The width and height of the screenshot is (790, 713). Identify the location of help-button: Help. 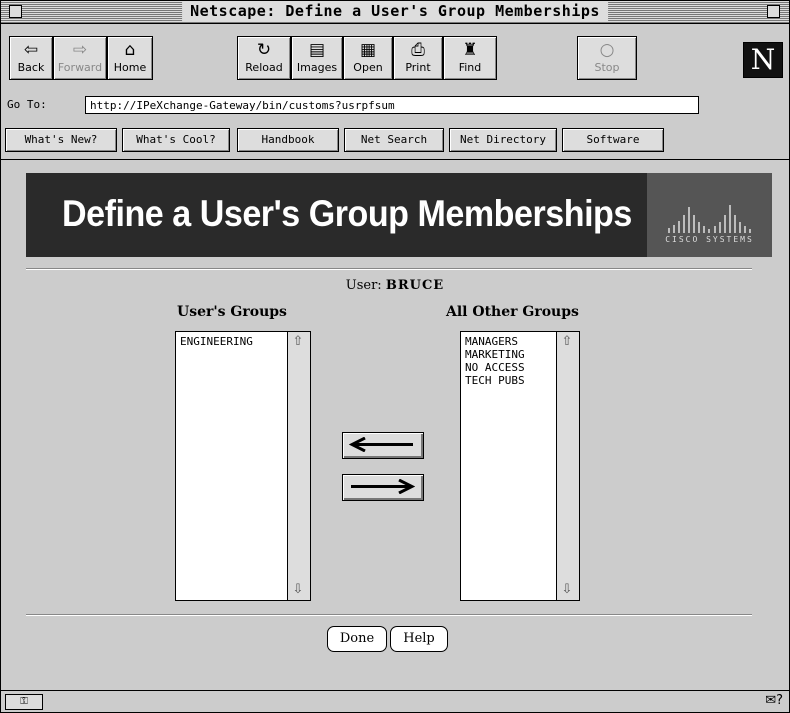
(419, 639).